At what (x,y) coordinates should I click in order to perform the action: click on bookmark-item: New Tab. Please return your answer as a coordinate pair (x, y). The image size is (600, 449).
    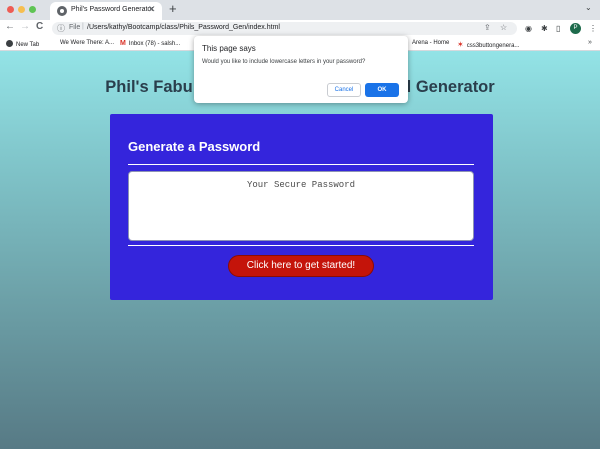
    Looking at the image, I should click on (22, 44).